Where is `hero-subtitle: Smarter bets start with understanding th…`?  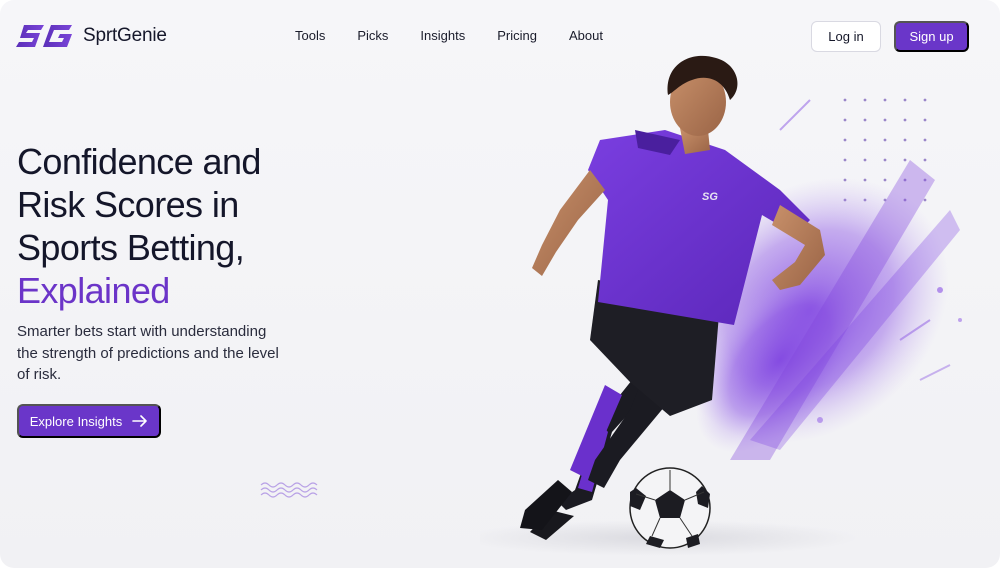 hero-subtitle: Smarter bets start with understanding th… is located at coordinates (148, 353).